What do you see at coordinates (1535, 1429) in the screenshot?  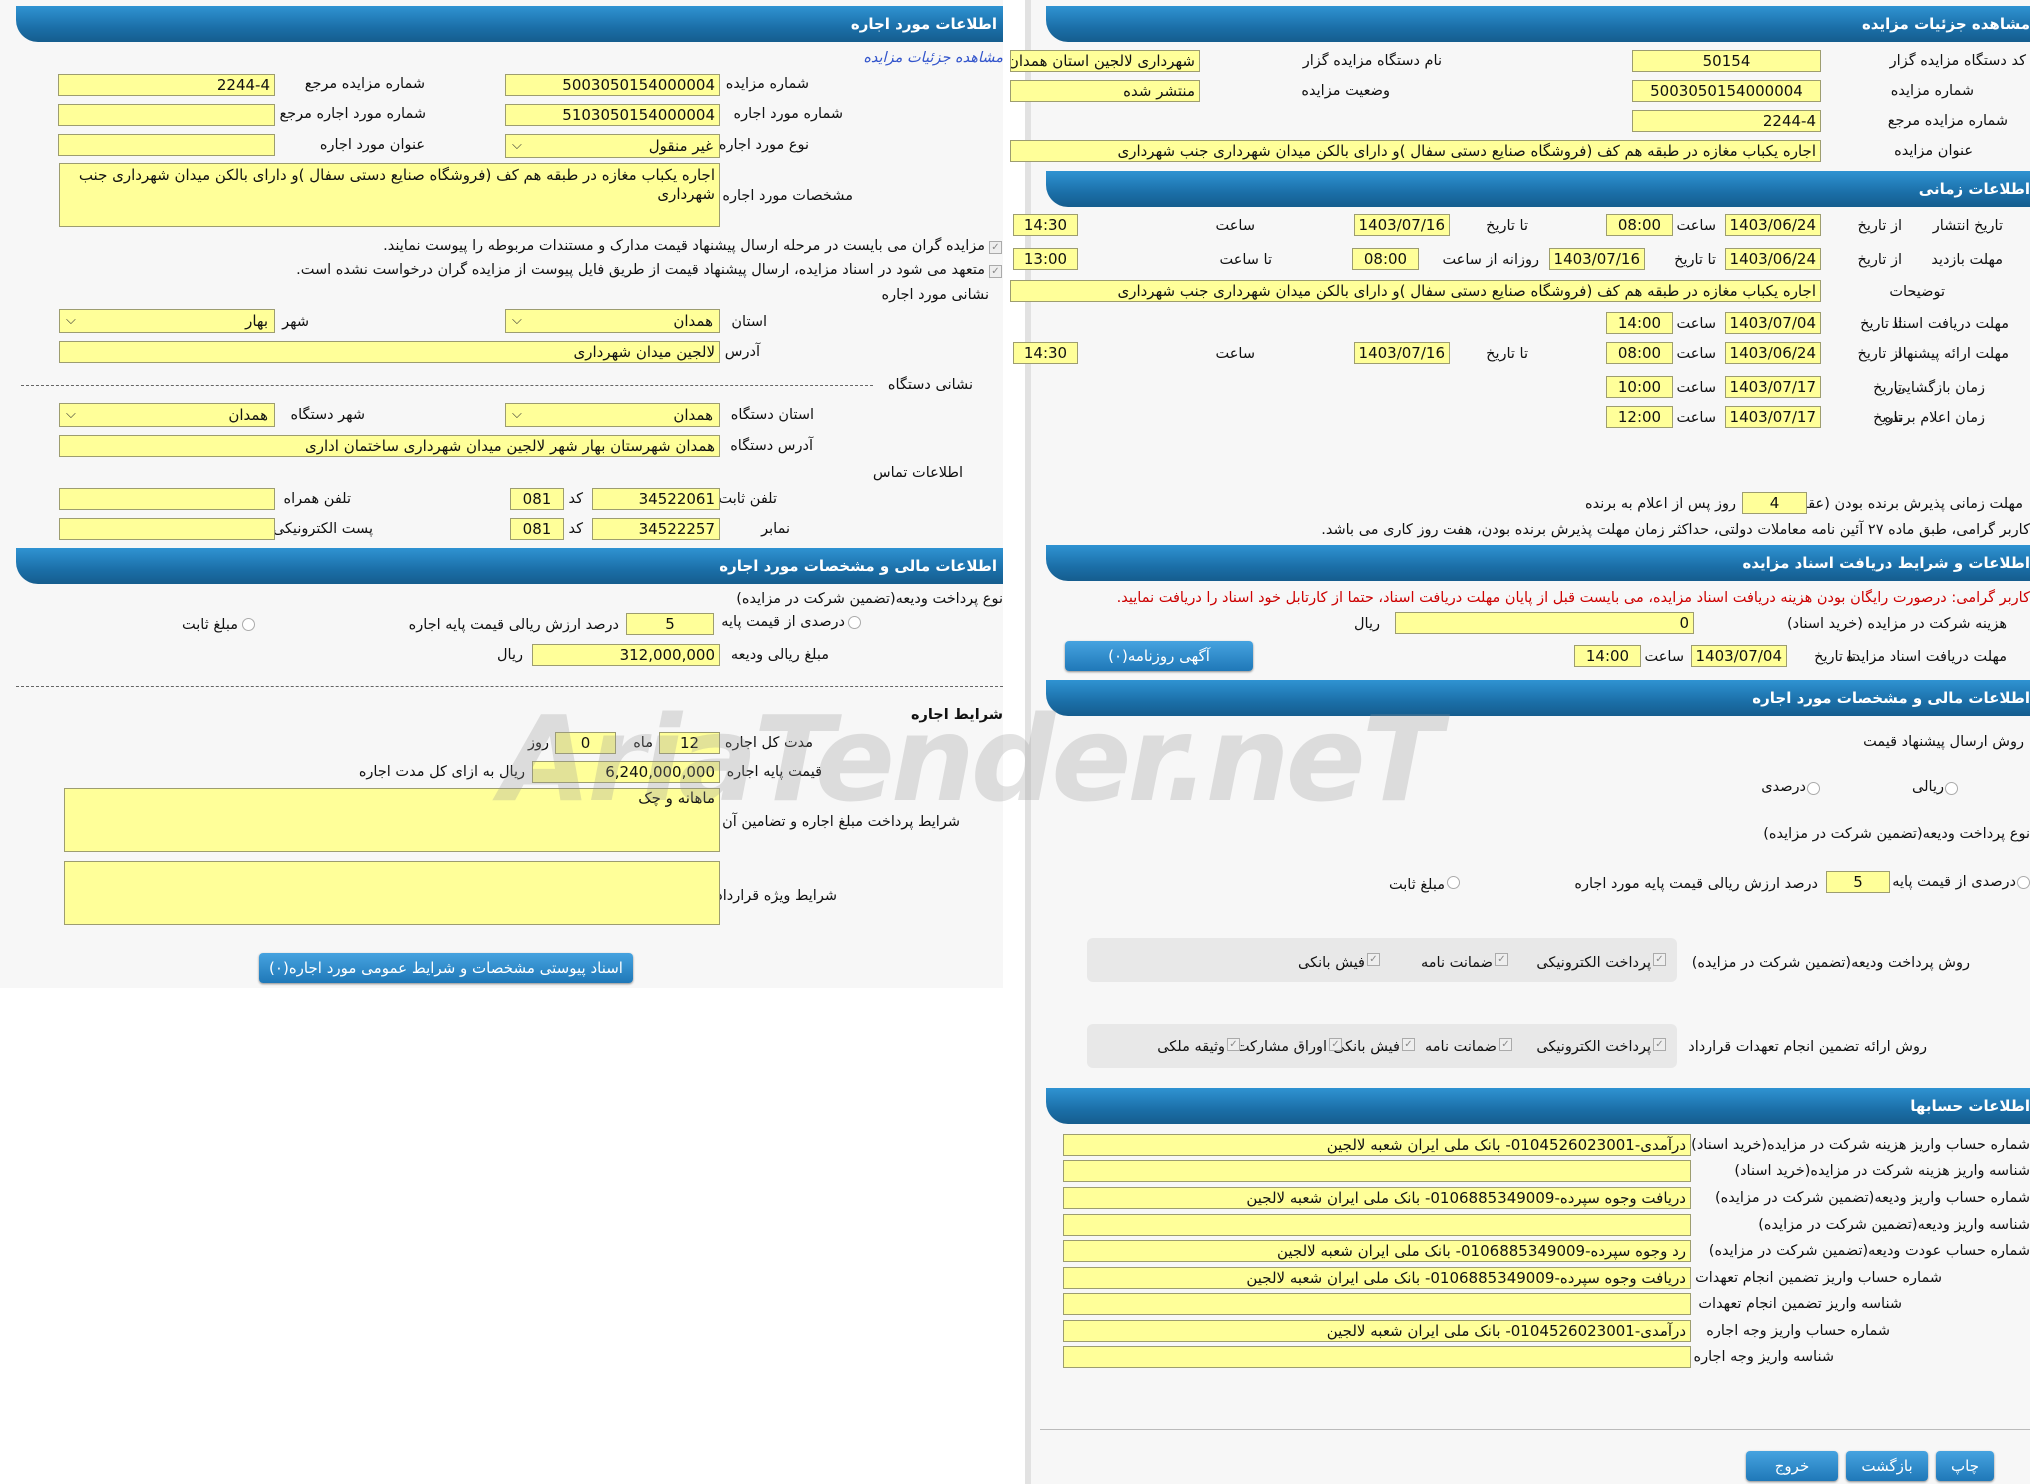 I see `footer-divider` at bounding box center [1535, 1429].